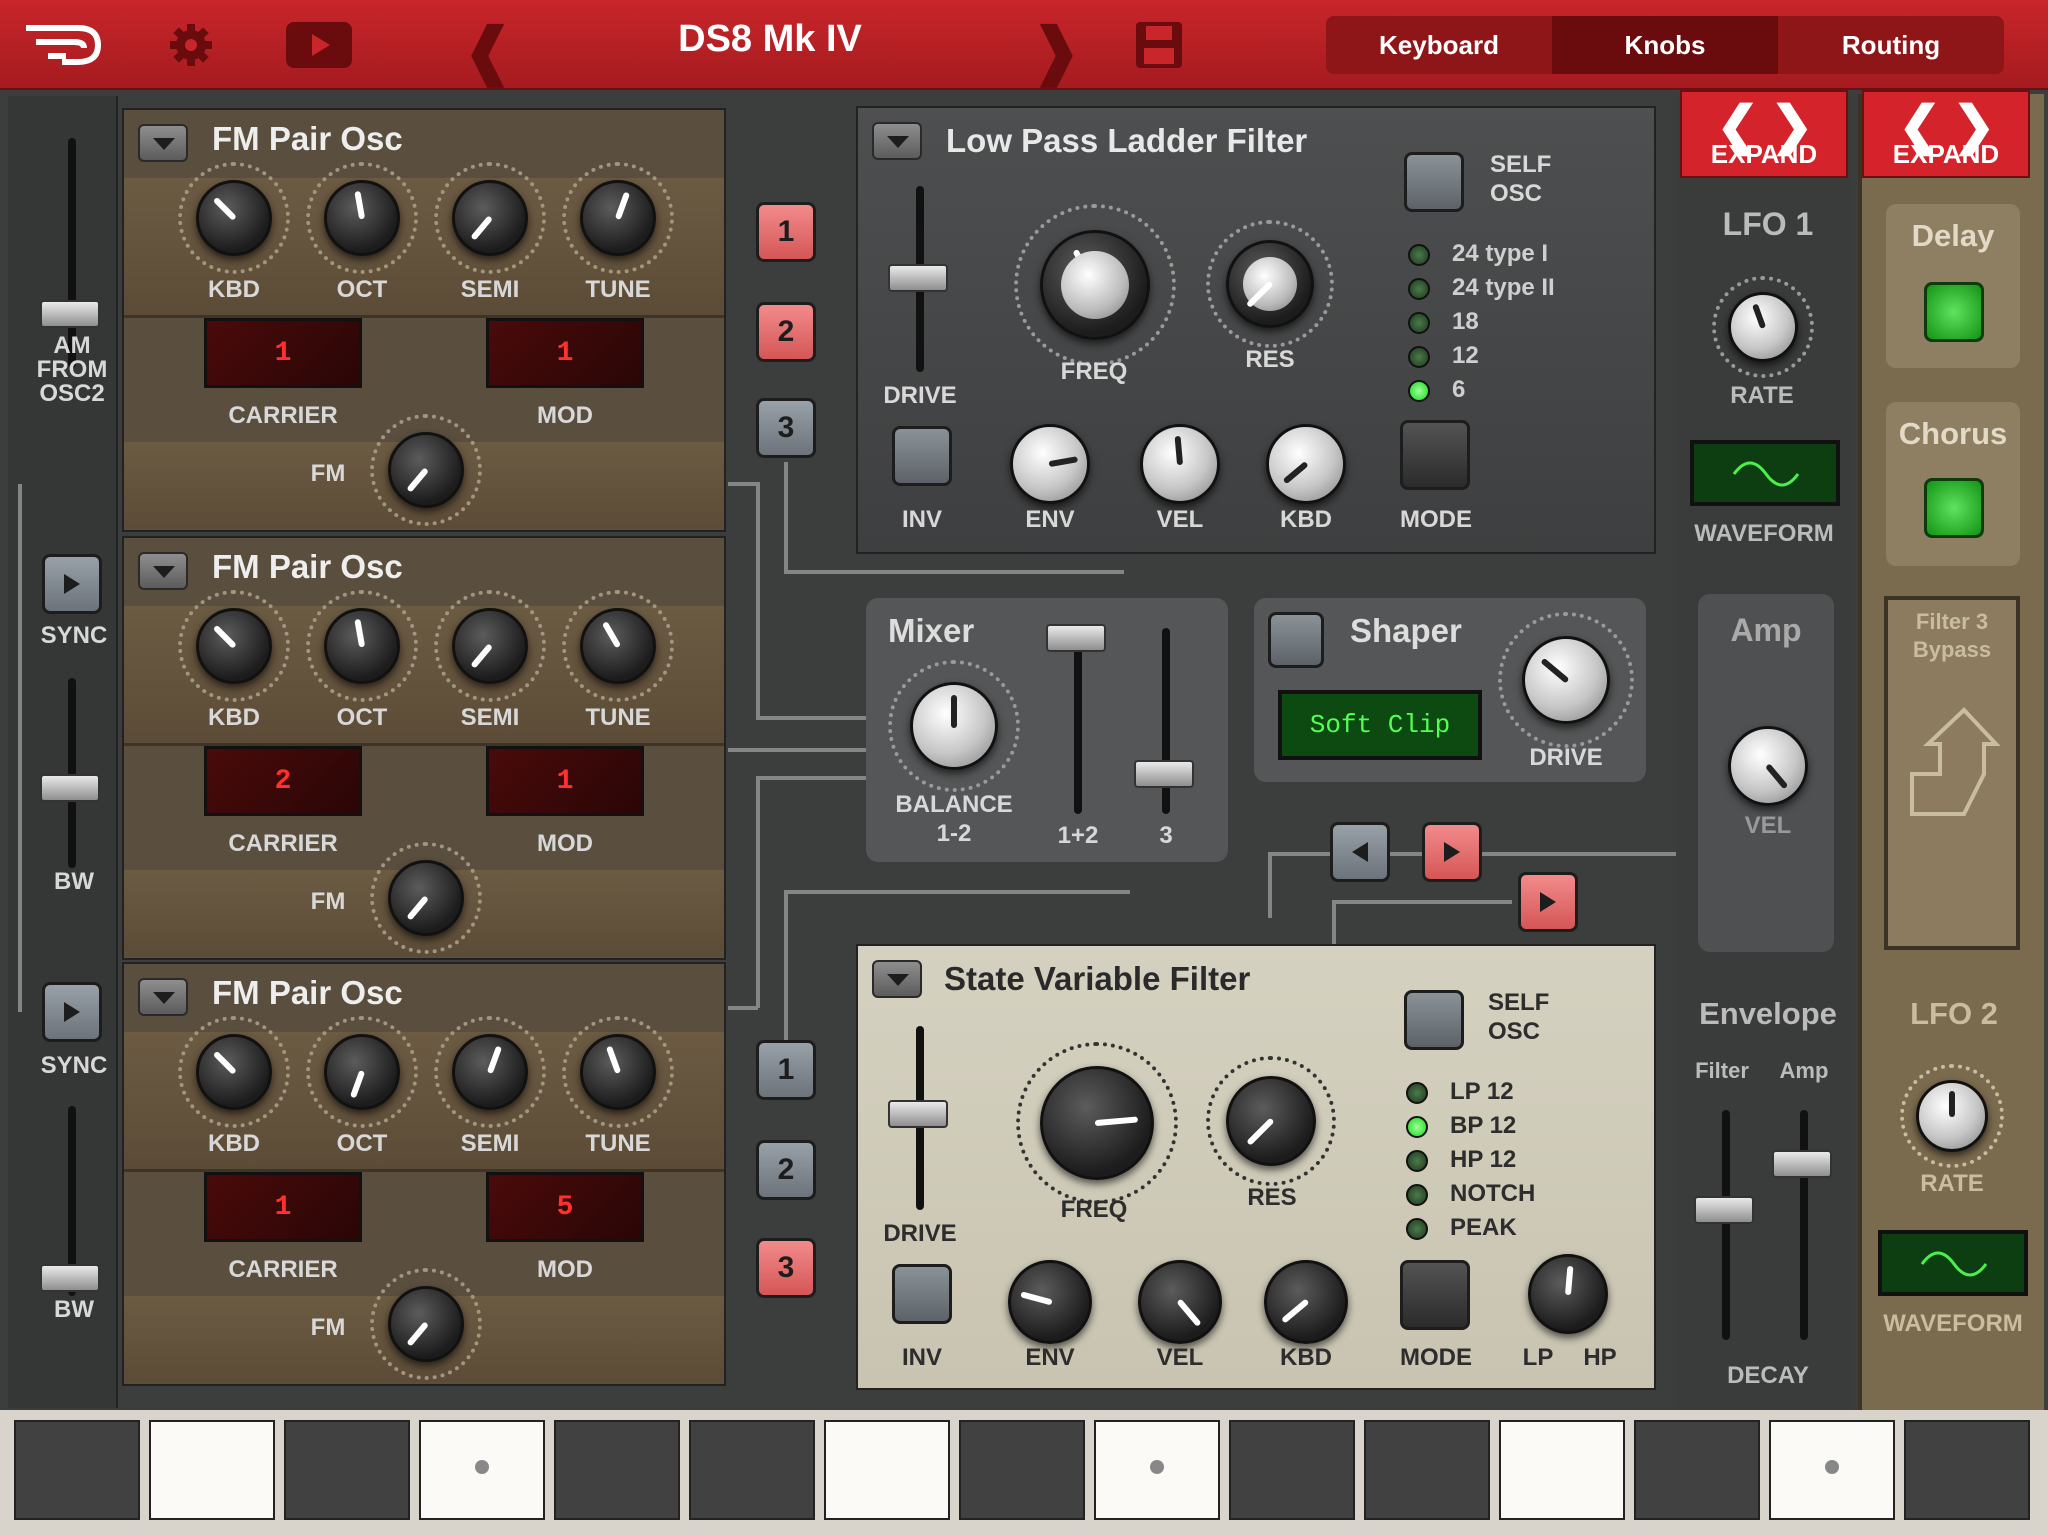  What do you see at coordinates (72, 584) in the screenshot?
I see `sync-2-button` at bounding box center [72, 584].